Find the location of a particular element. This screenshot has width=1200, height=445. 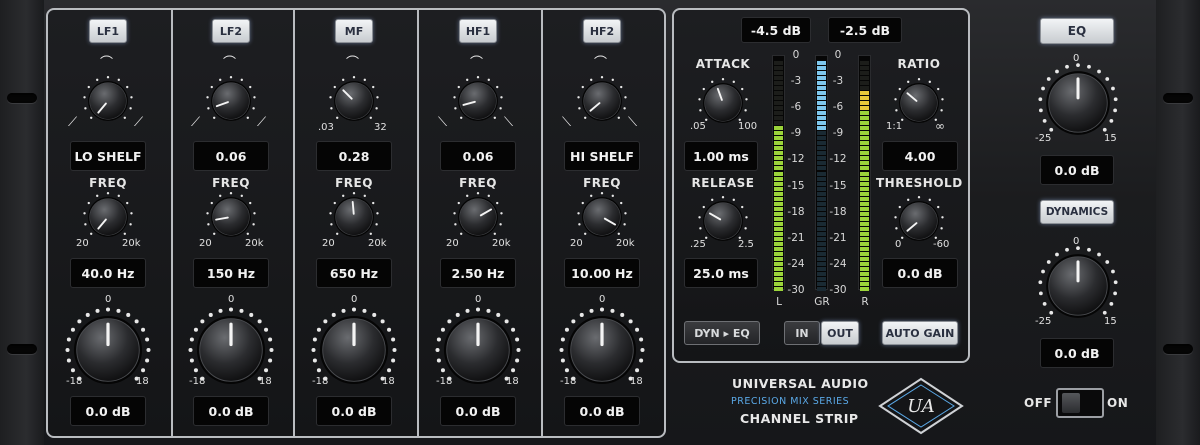

dyn-gain-max-label: 15 is located at coordinates (1110, 321).